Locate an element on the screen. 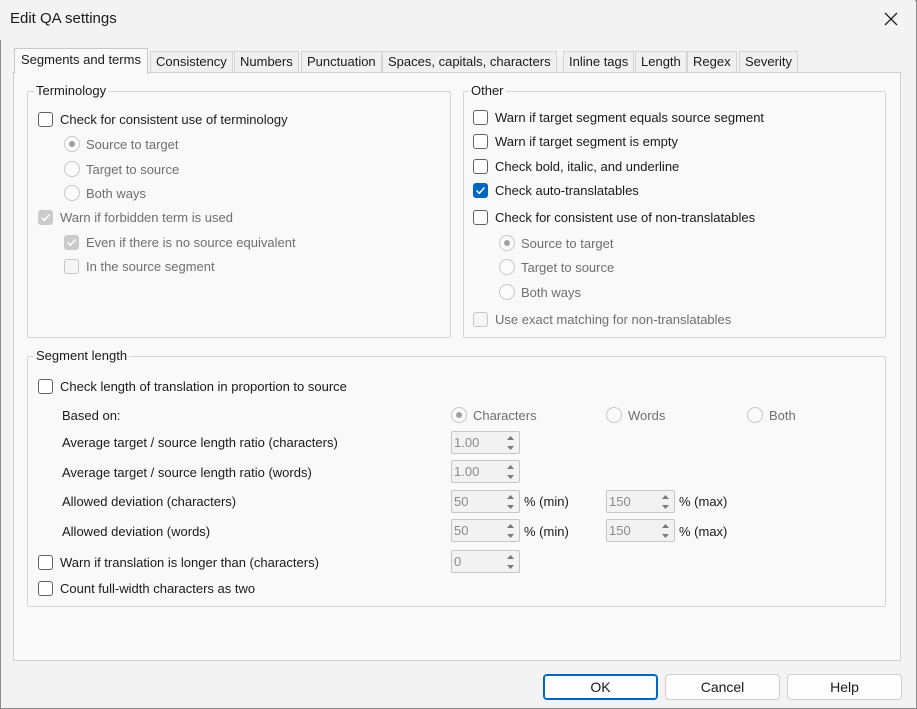  deviation-chars-min-spinbox: 50 is located at coordinates (485, 501).